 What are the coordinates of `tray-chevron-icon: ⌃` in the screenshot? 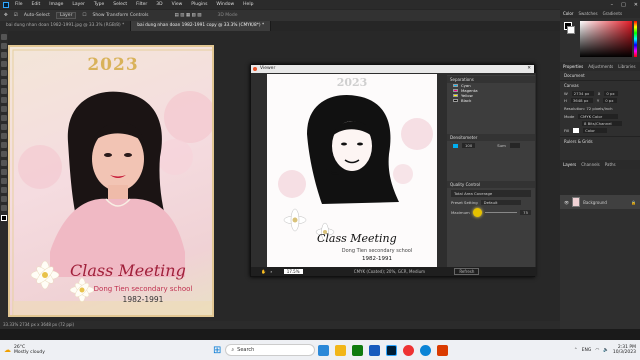 It's located at (576, 350).